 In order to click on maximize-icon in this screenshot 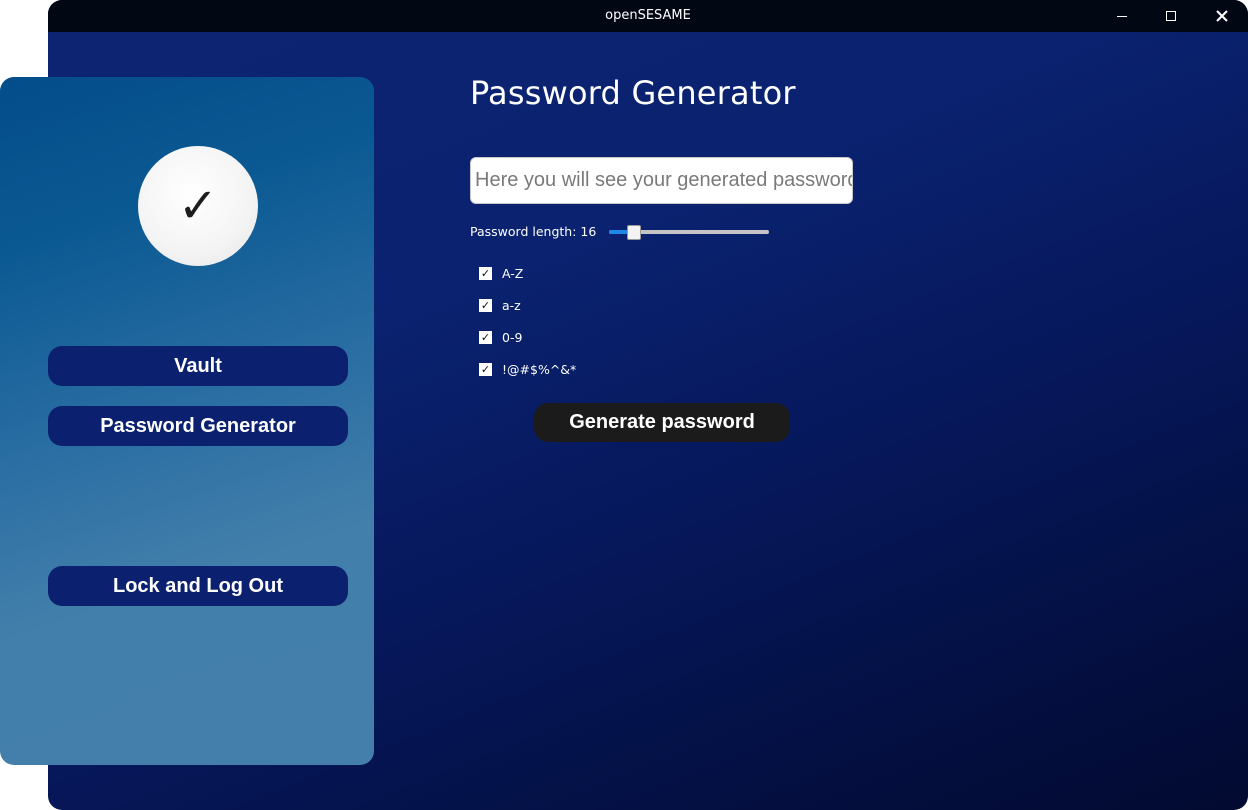, I will do `click(1171, 16)`.